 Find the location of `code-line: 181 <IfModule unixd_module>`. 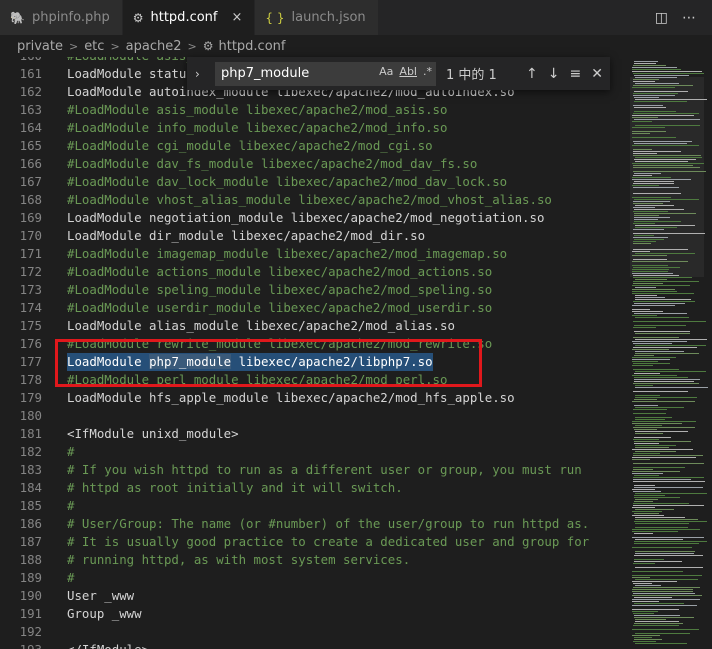

code-line: 181 <IfModule unixd_module> is located at coordinates (312, 434).